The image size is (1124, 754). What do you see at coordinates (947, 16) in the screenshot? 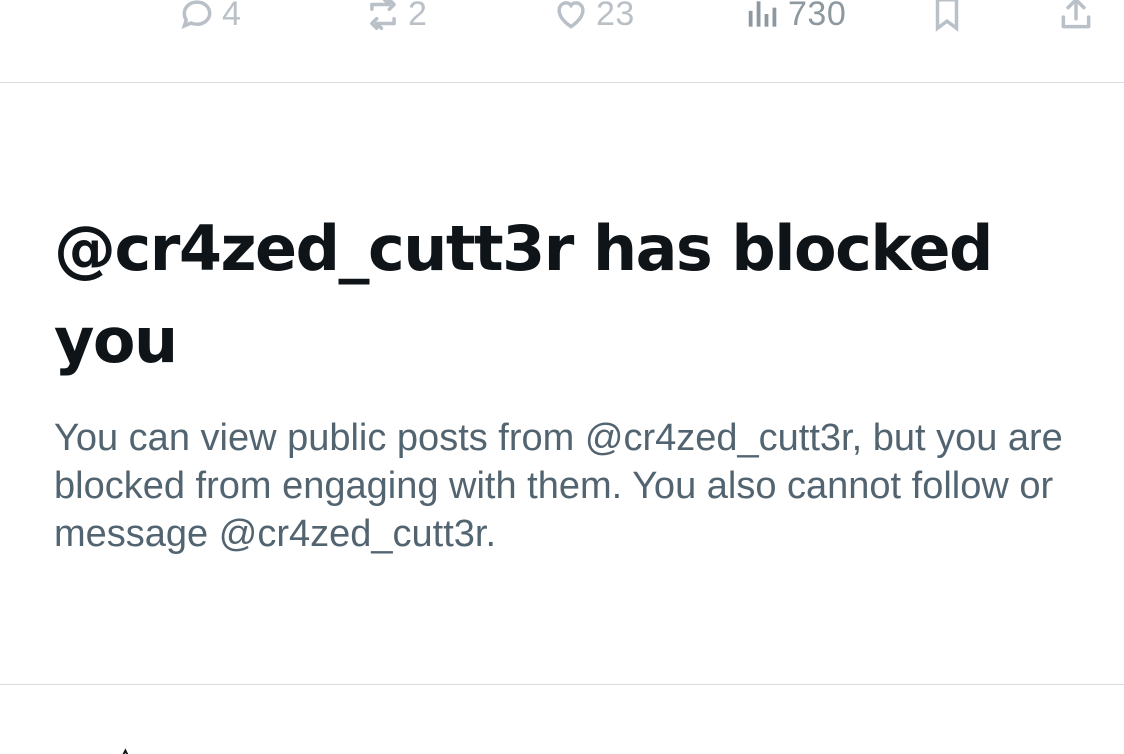
I see `bookmark-icon` at bounding box center [947, 16].